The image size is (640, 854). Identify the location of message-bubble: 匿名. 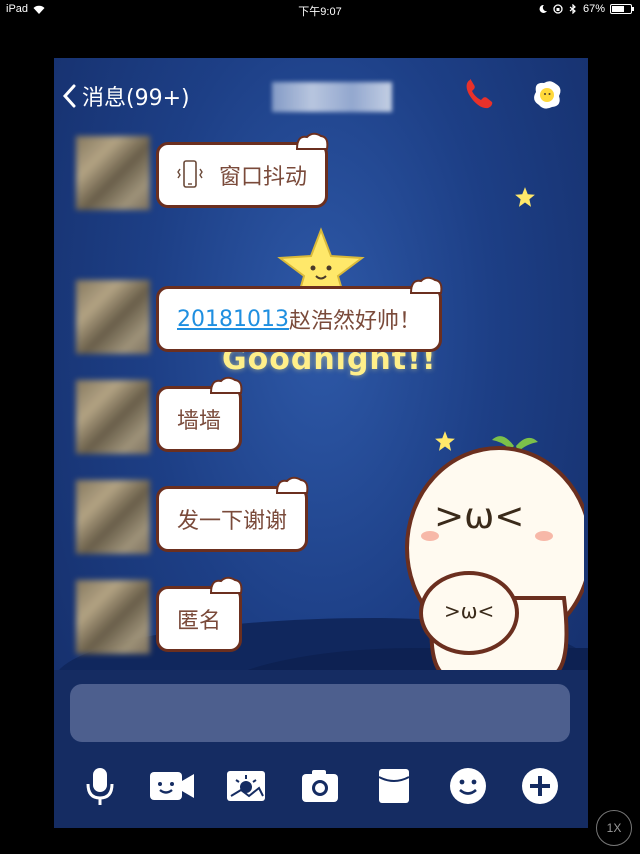
(199, 614).